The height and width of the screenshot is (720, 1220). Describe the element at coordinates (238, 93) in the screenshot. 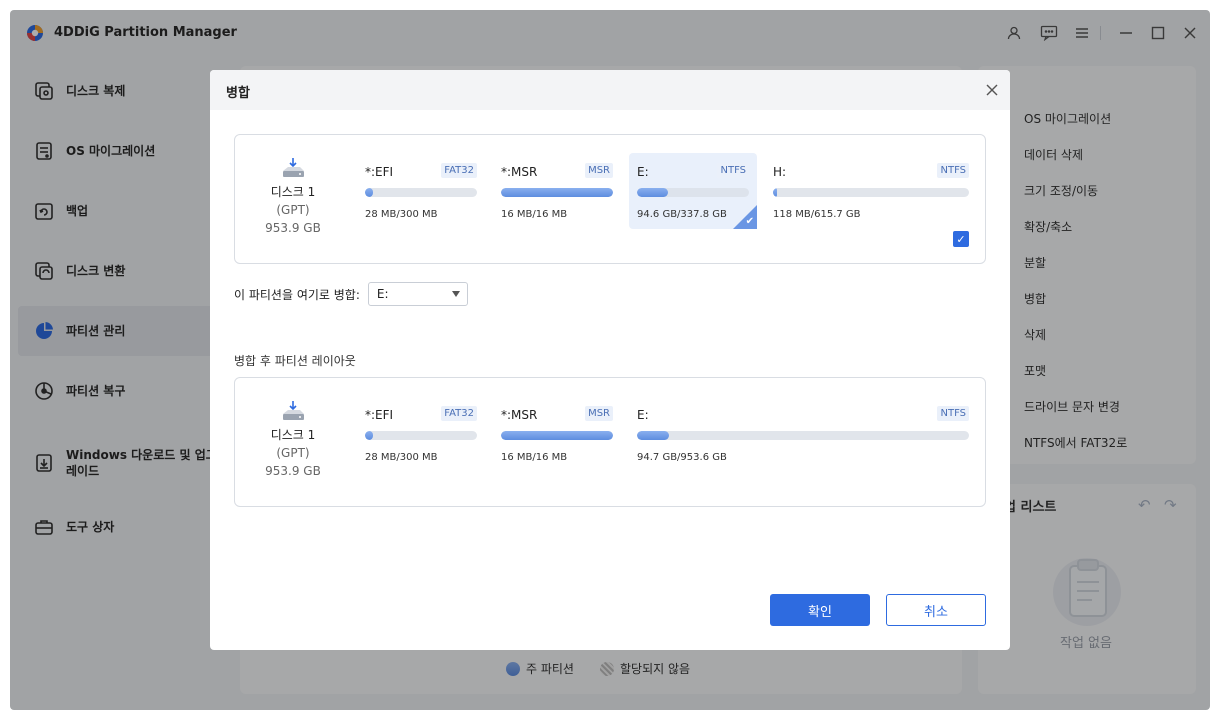

I see `dialog-title: 병합` at that location.